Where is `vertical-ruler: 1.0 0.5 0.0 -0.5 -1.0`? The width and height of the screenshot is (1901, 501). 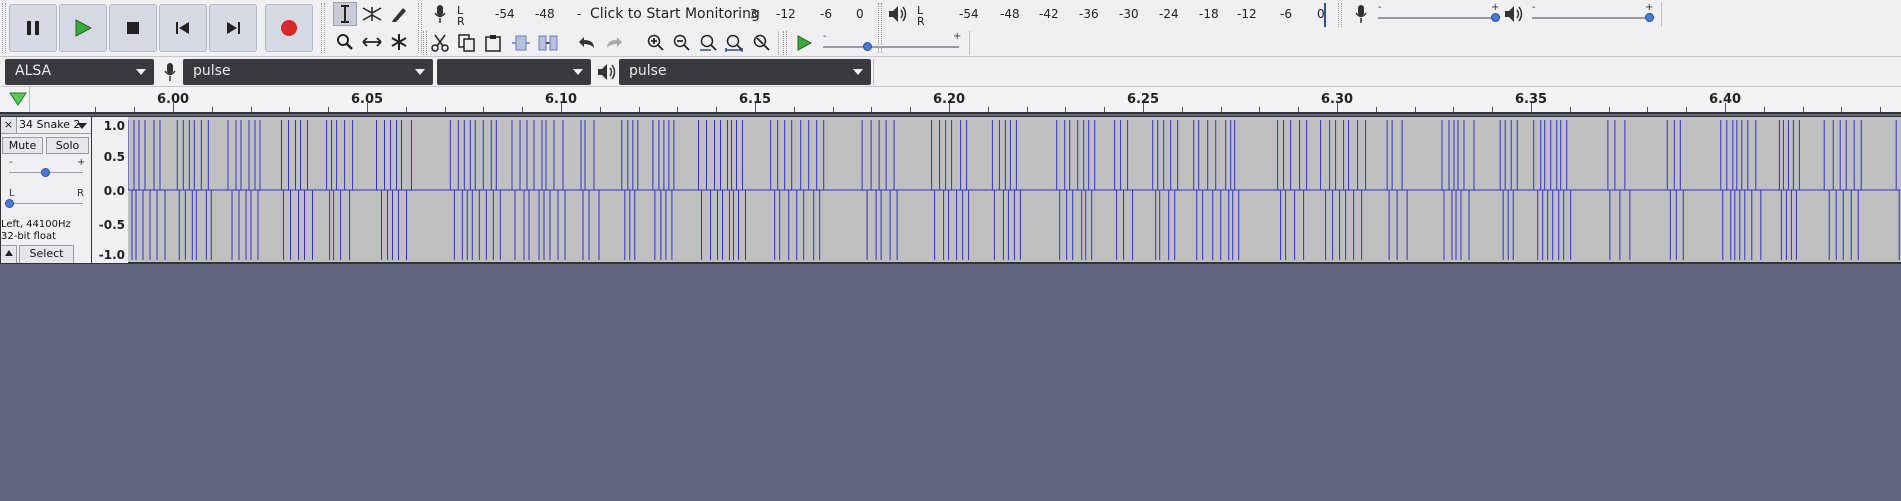 vertical-ruler: 1.0 0.5 0.0 -0.5 -1.0 is located at coordinates (110, 190).